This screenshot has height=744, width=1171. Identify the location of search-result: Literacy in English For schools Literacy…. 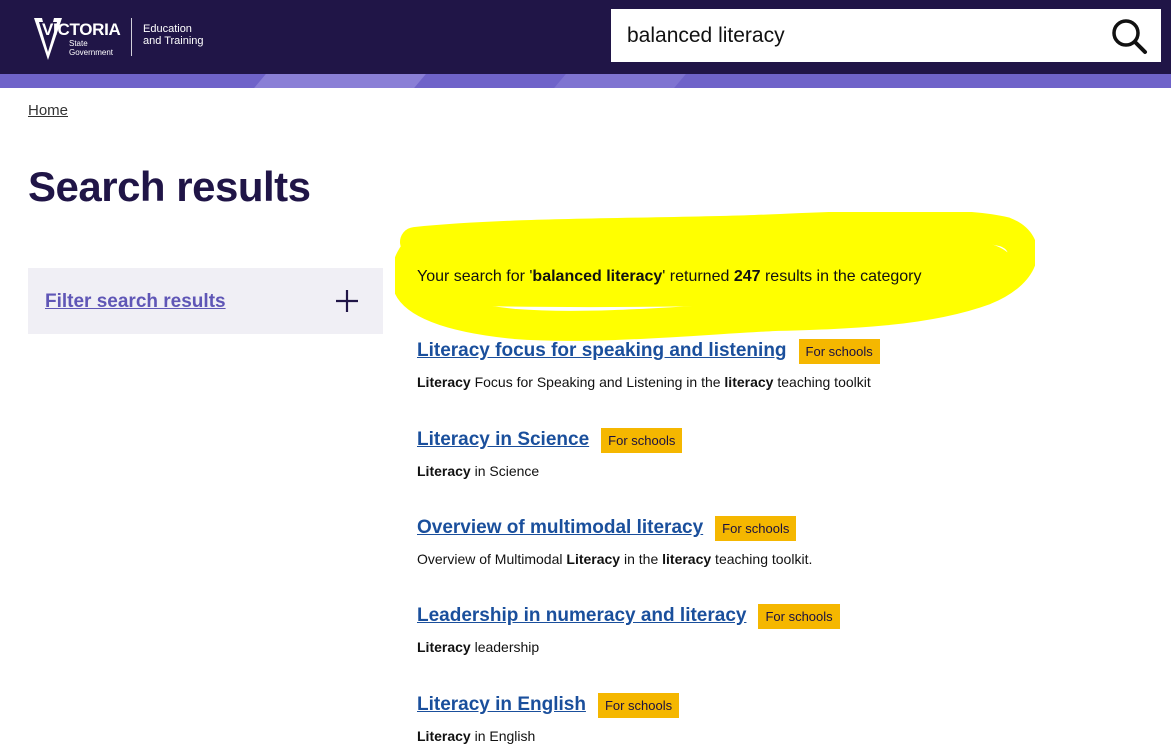
(767, 718).